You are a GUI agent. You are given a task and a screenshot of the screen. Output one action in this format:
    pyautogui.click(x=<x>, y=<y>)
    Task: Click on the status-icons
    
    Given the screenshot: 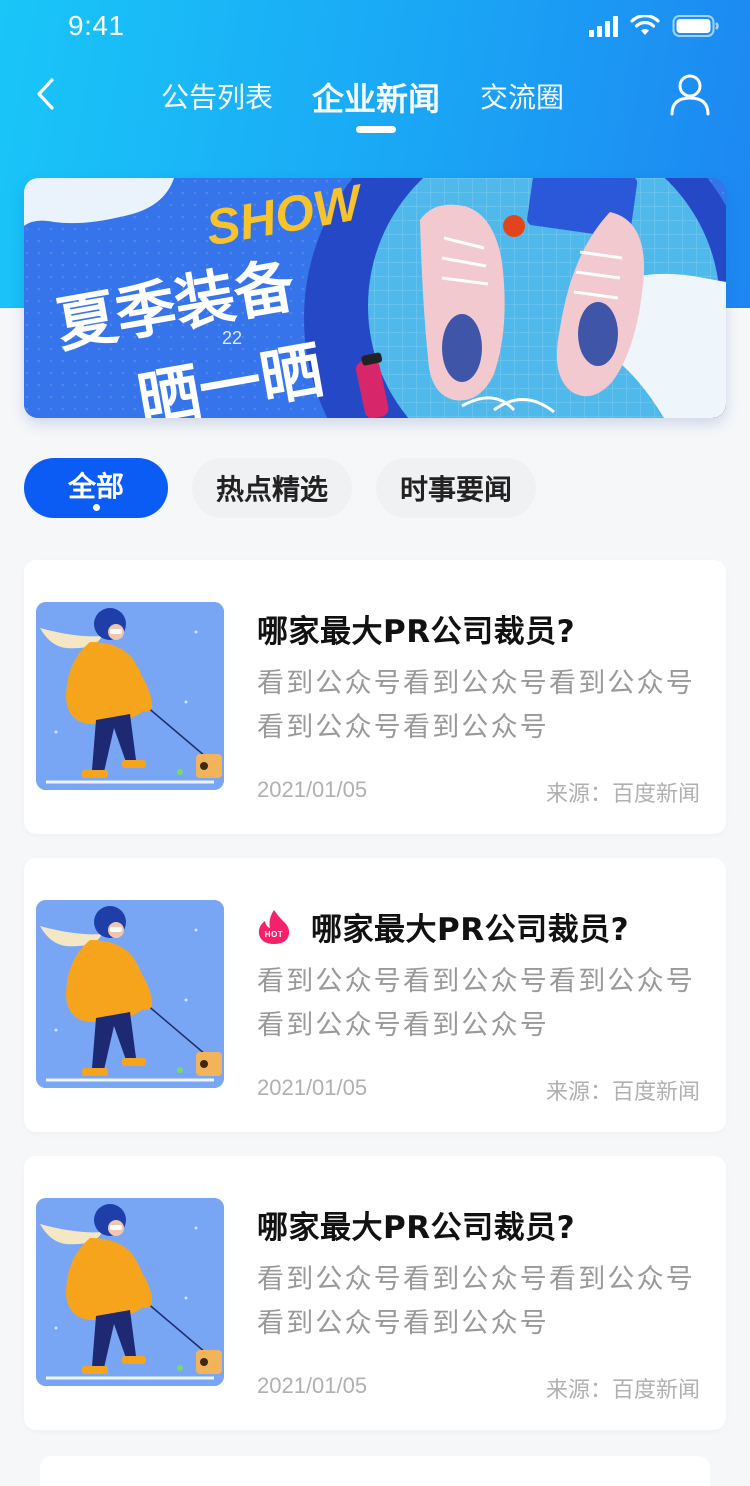 What is the action you would take?
    pyautogui.click(x=654, y=26)
    